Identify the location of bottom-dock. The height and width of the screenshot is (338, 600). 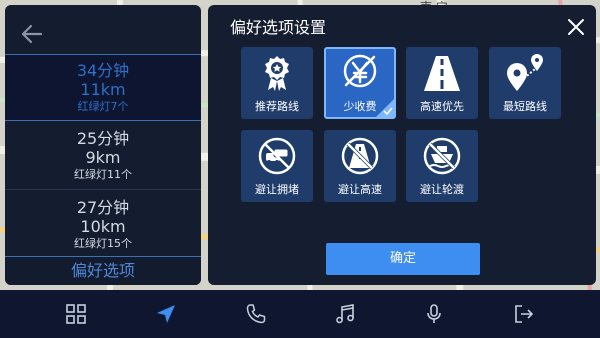
(300, 314).